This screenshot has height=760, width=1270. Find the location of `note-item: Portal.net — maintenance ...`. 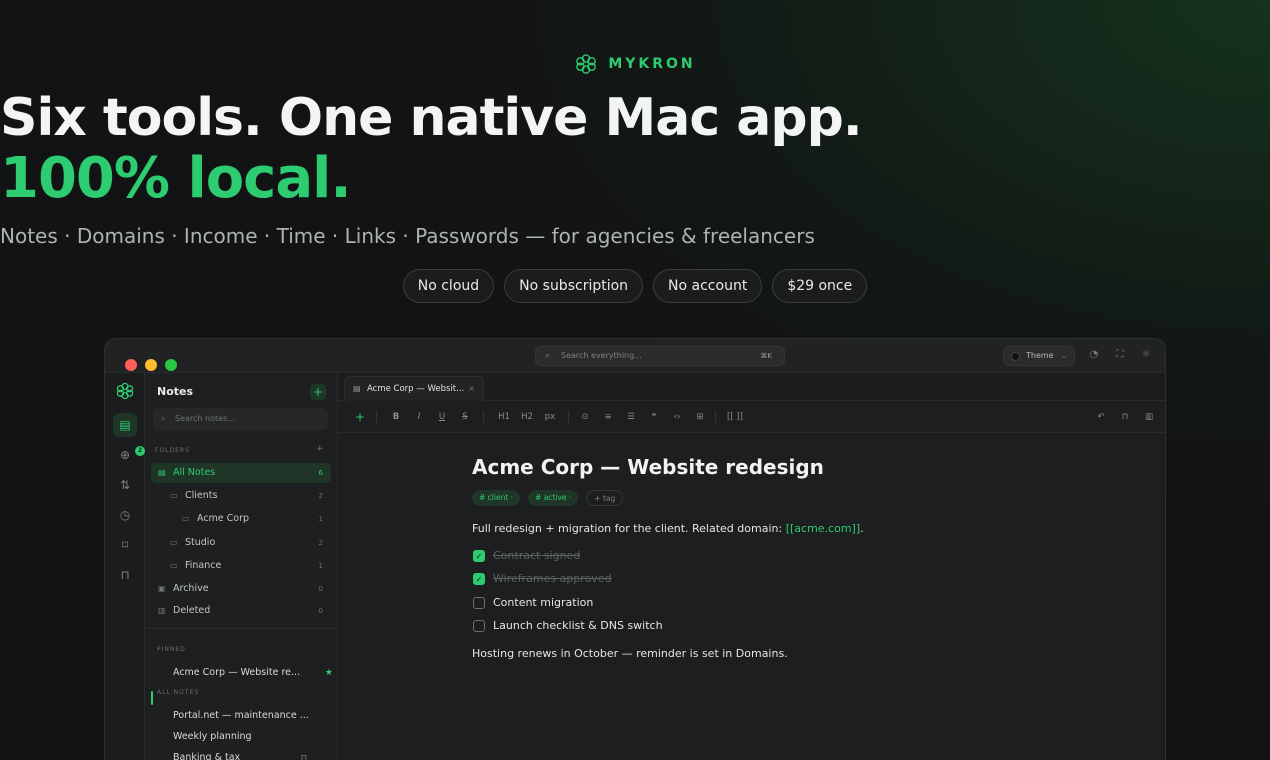

note-item: Portal.net — maintenance ... is located at coordinates (241, 716).